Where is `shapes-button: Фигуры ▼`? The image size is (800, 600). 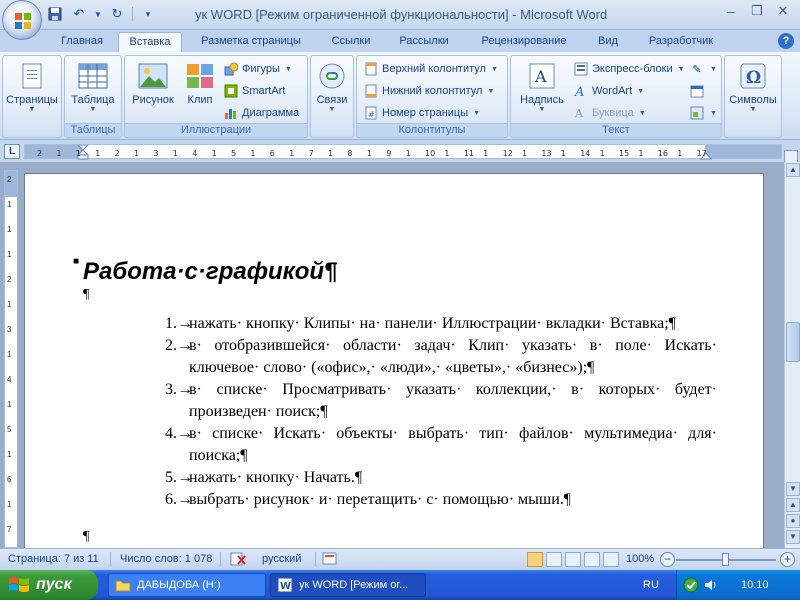 shapes-button: Фигуры ▼ is located at coordinates (257, 69).